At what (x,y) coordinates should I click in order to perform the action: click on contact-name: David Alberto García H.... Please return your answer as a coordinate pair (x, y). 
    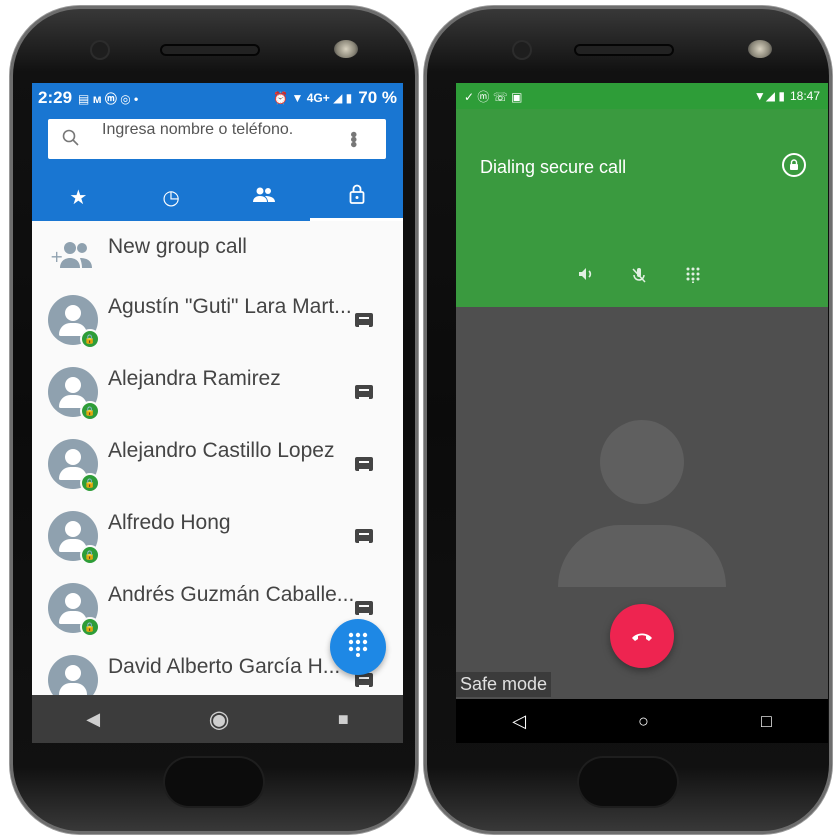
    Looking at the image, I should click on (224, 666).